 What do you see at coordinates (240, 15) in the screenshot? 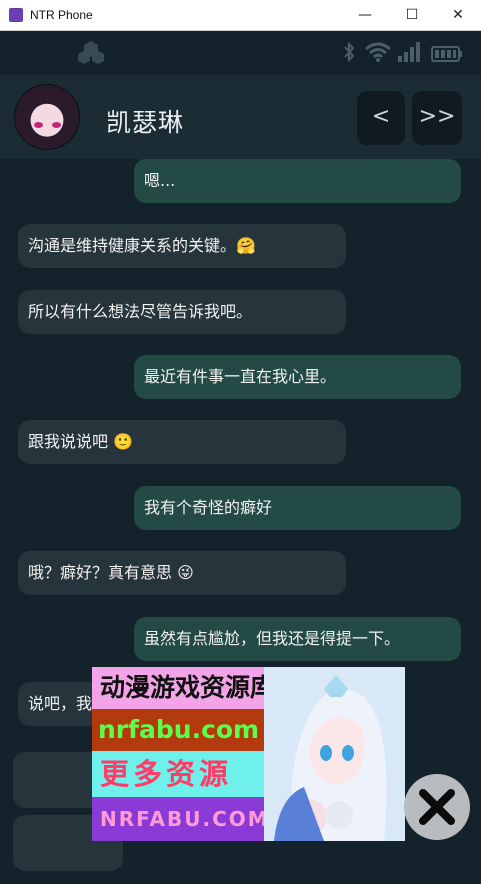
I see `window-titlebar: NTR Phone — ☐ ✕` at bounding box center [240, 15].